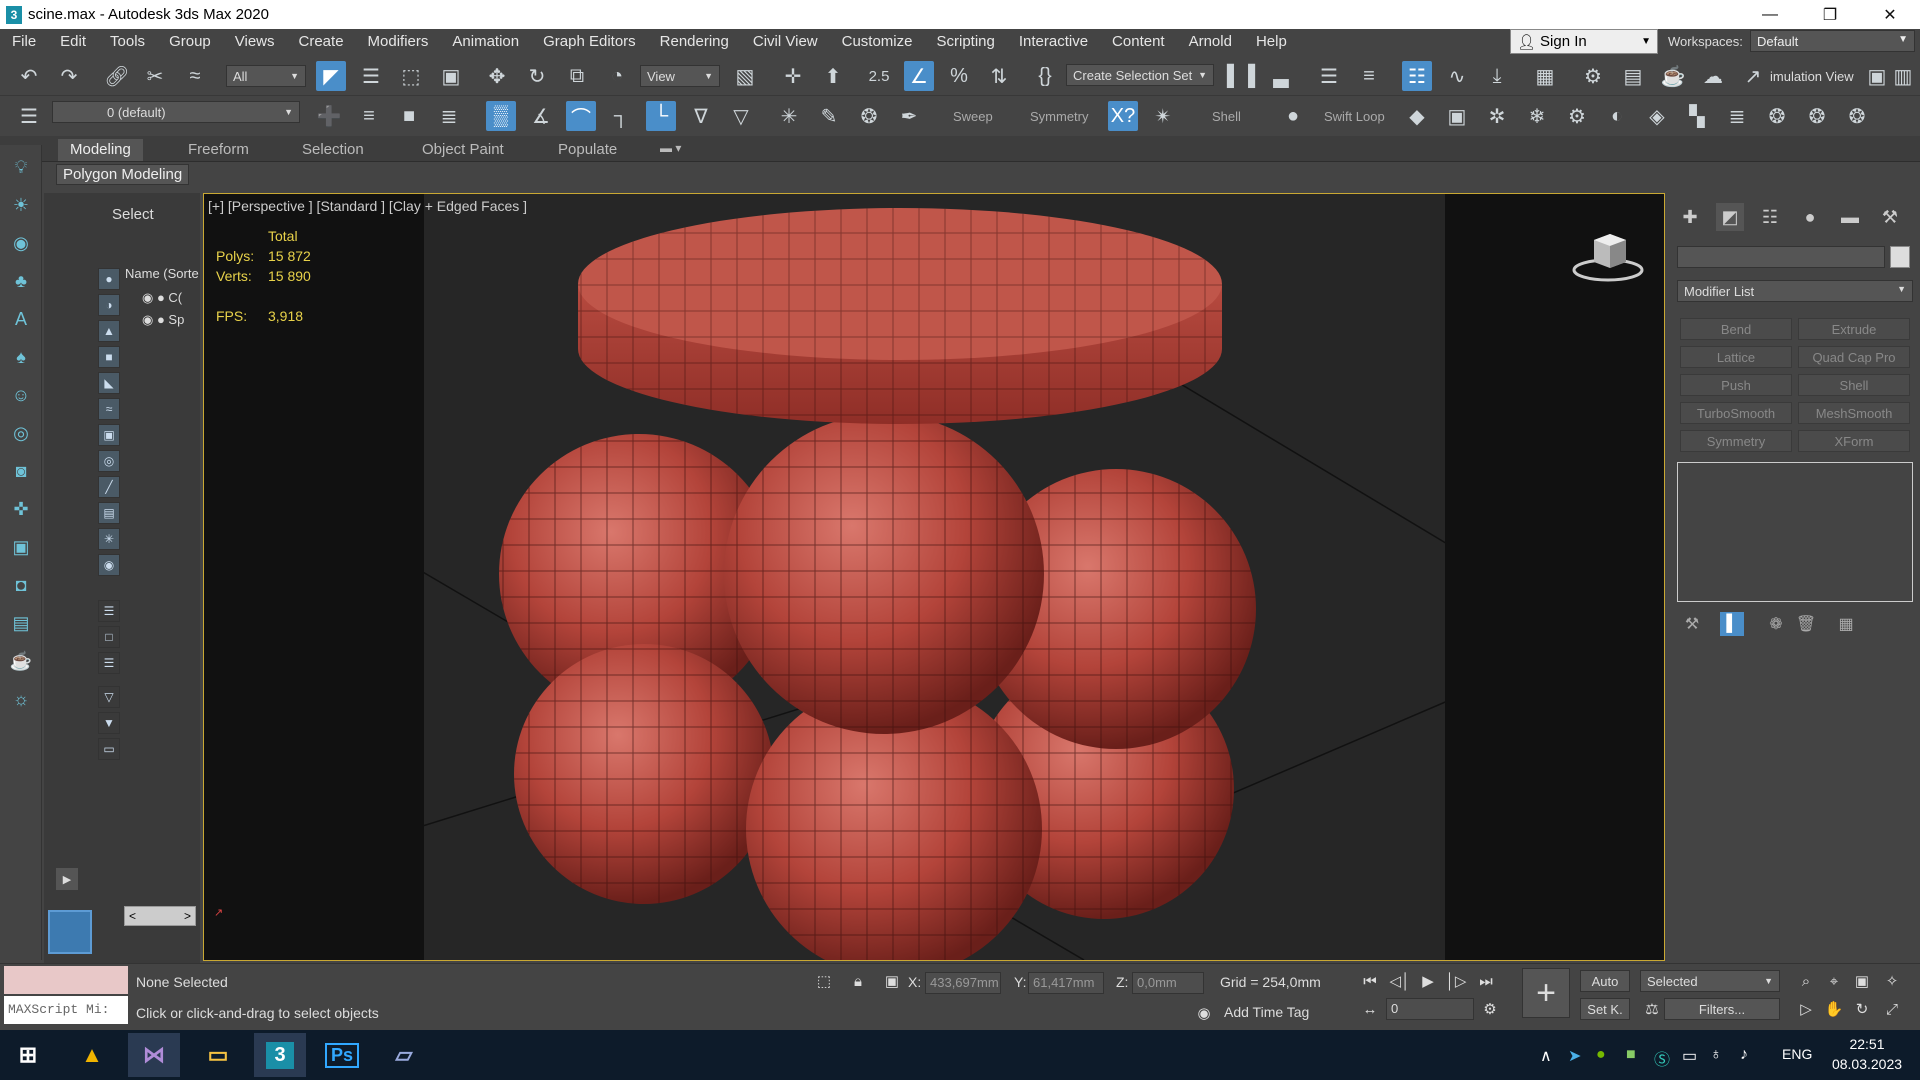  I want to click on orbit-icon: ↻, so click(1862, 1009).